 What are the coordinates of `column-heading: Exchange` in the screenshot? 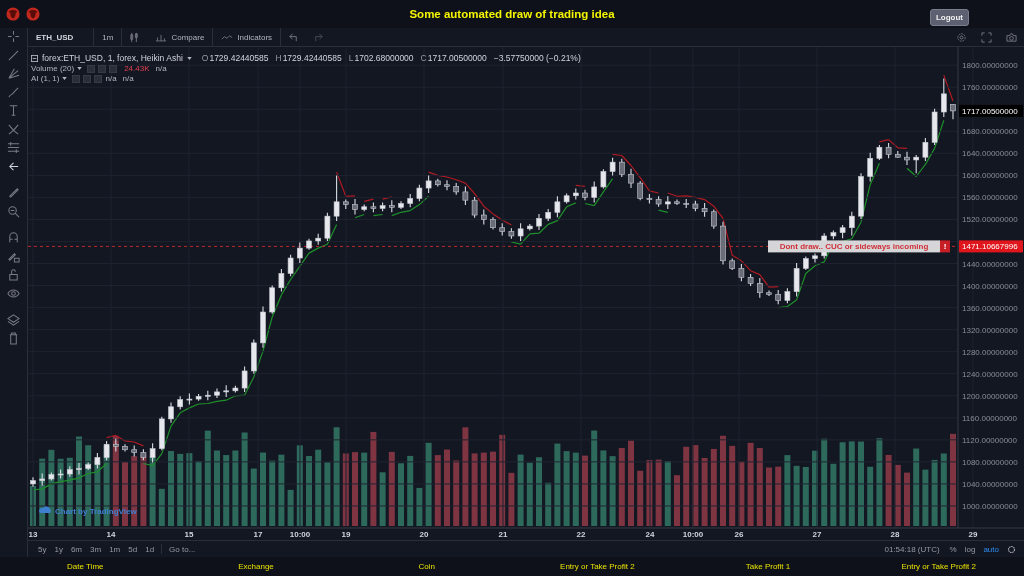 It's located at (256, 566).